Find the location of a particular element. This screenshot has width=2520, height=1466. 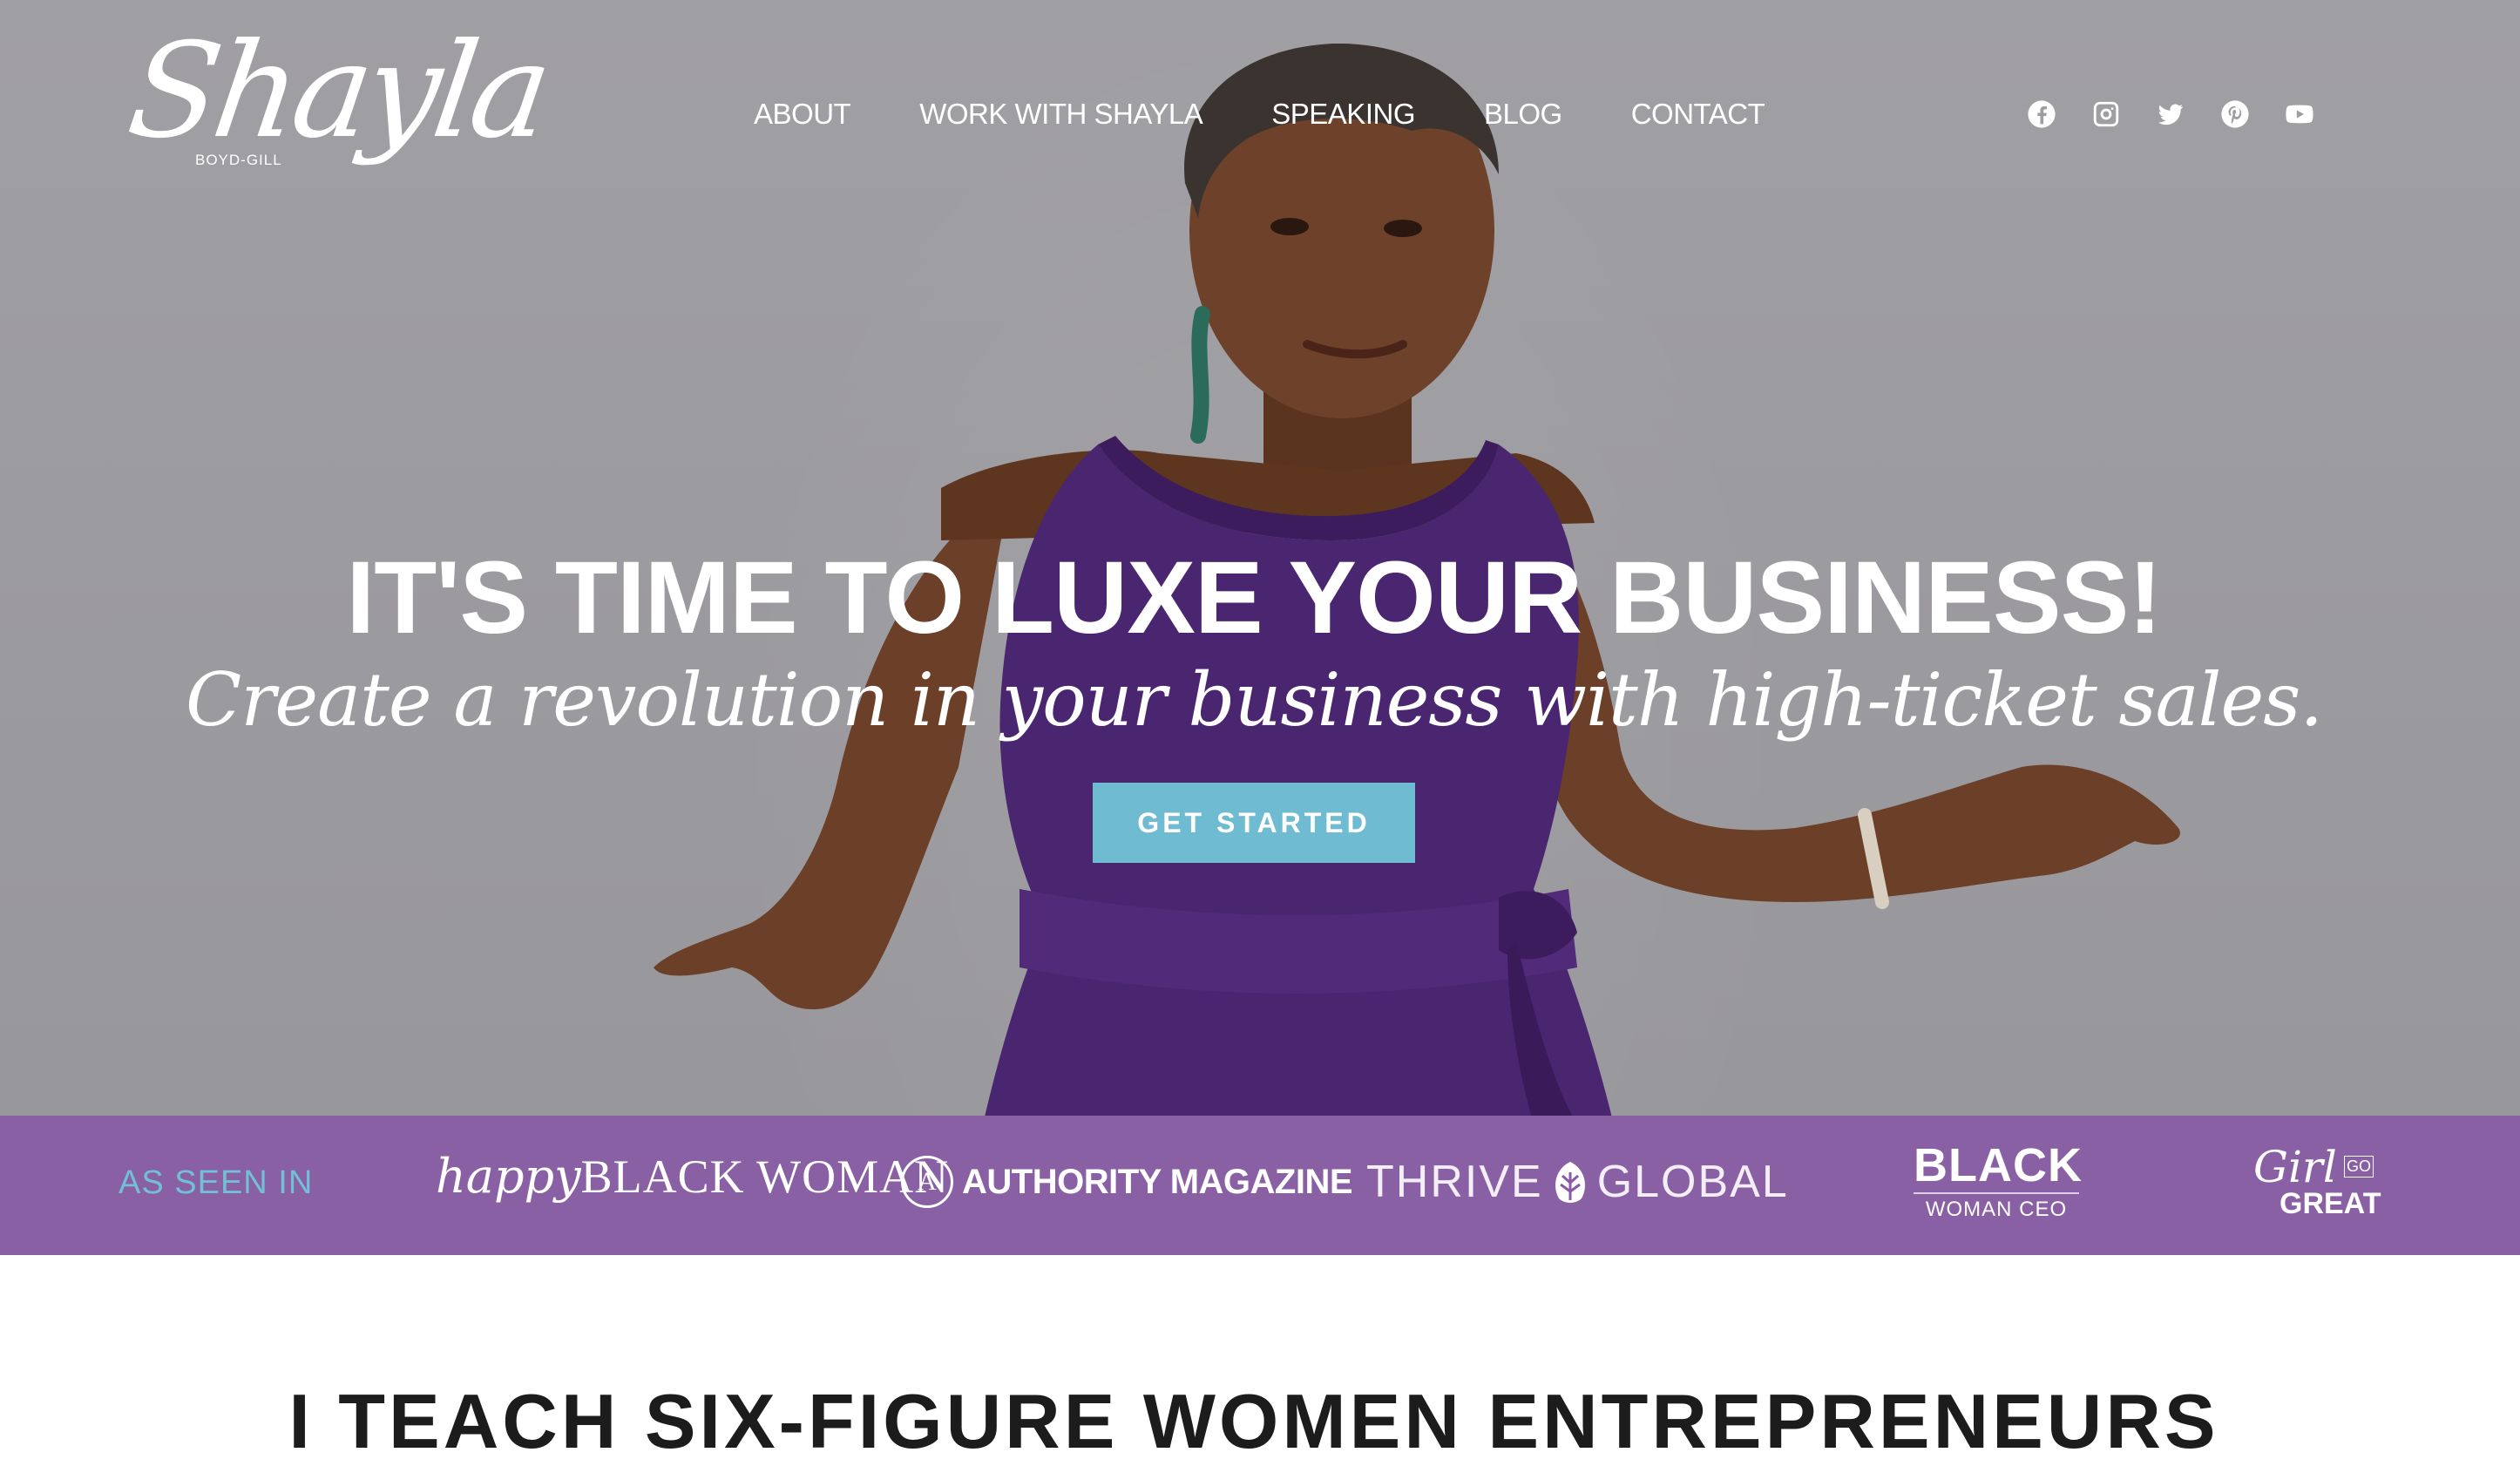

social-links is located at coordinates (2170, 114).